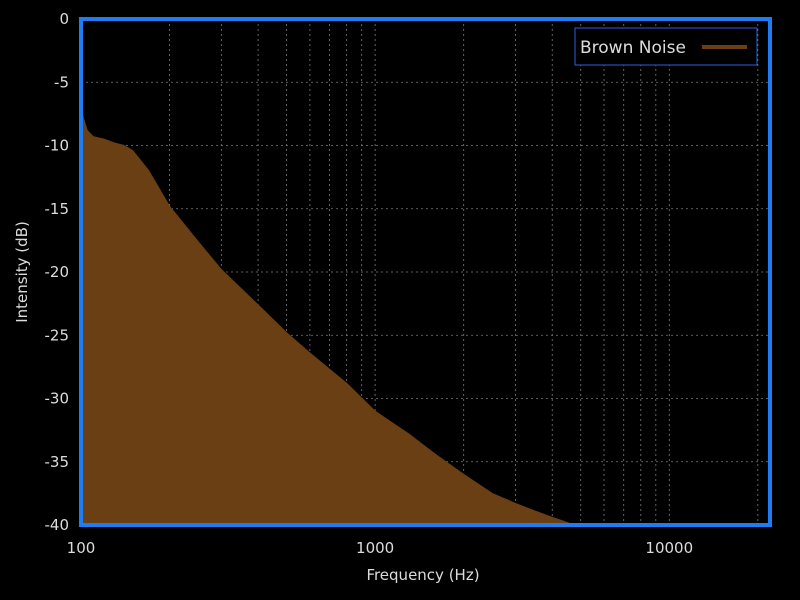 Image resolution: width=800 pixels, height=600 pixels. Describe the element at coordinates (22, 272) in the screenshot. I see `y-axis-label: Intensity (dB)` at that location.